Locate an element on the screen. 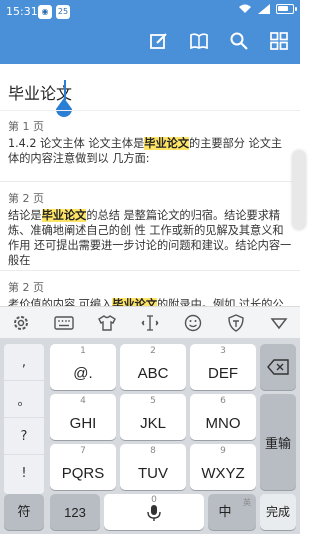  punctuation-column: , 。 ? ! is located at coordinates (24, 419).